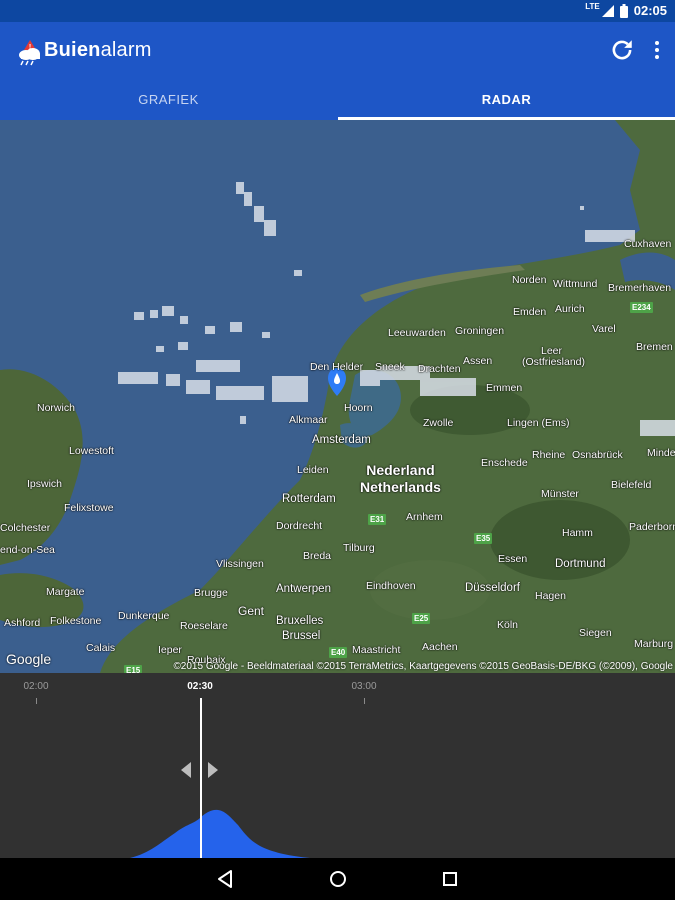 This screenshot has width=675, height=900. I want to click on place-label: Cuxhaven, so click(648, 244).